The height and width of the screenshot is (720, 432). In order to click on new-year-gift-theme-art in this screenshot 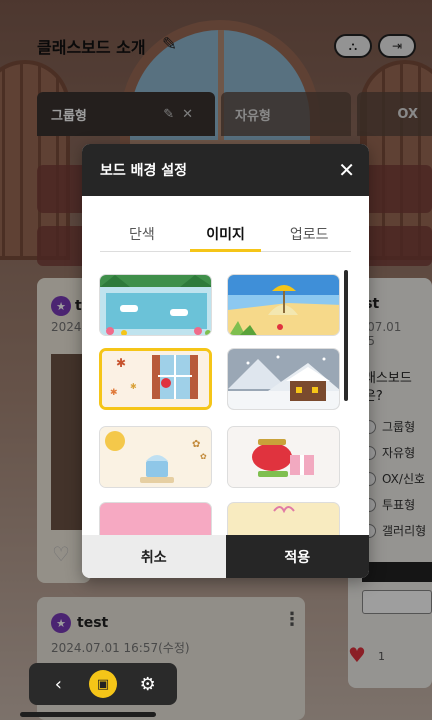, I will do `click(283, 457)`.